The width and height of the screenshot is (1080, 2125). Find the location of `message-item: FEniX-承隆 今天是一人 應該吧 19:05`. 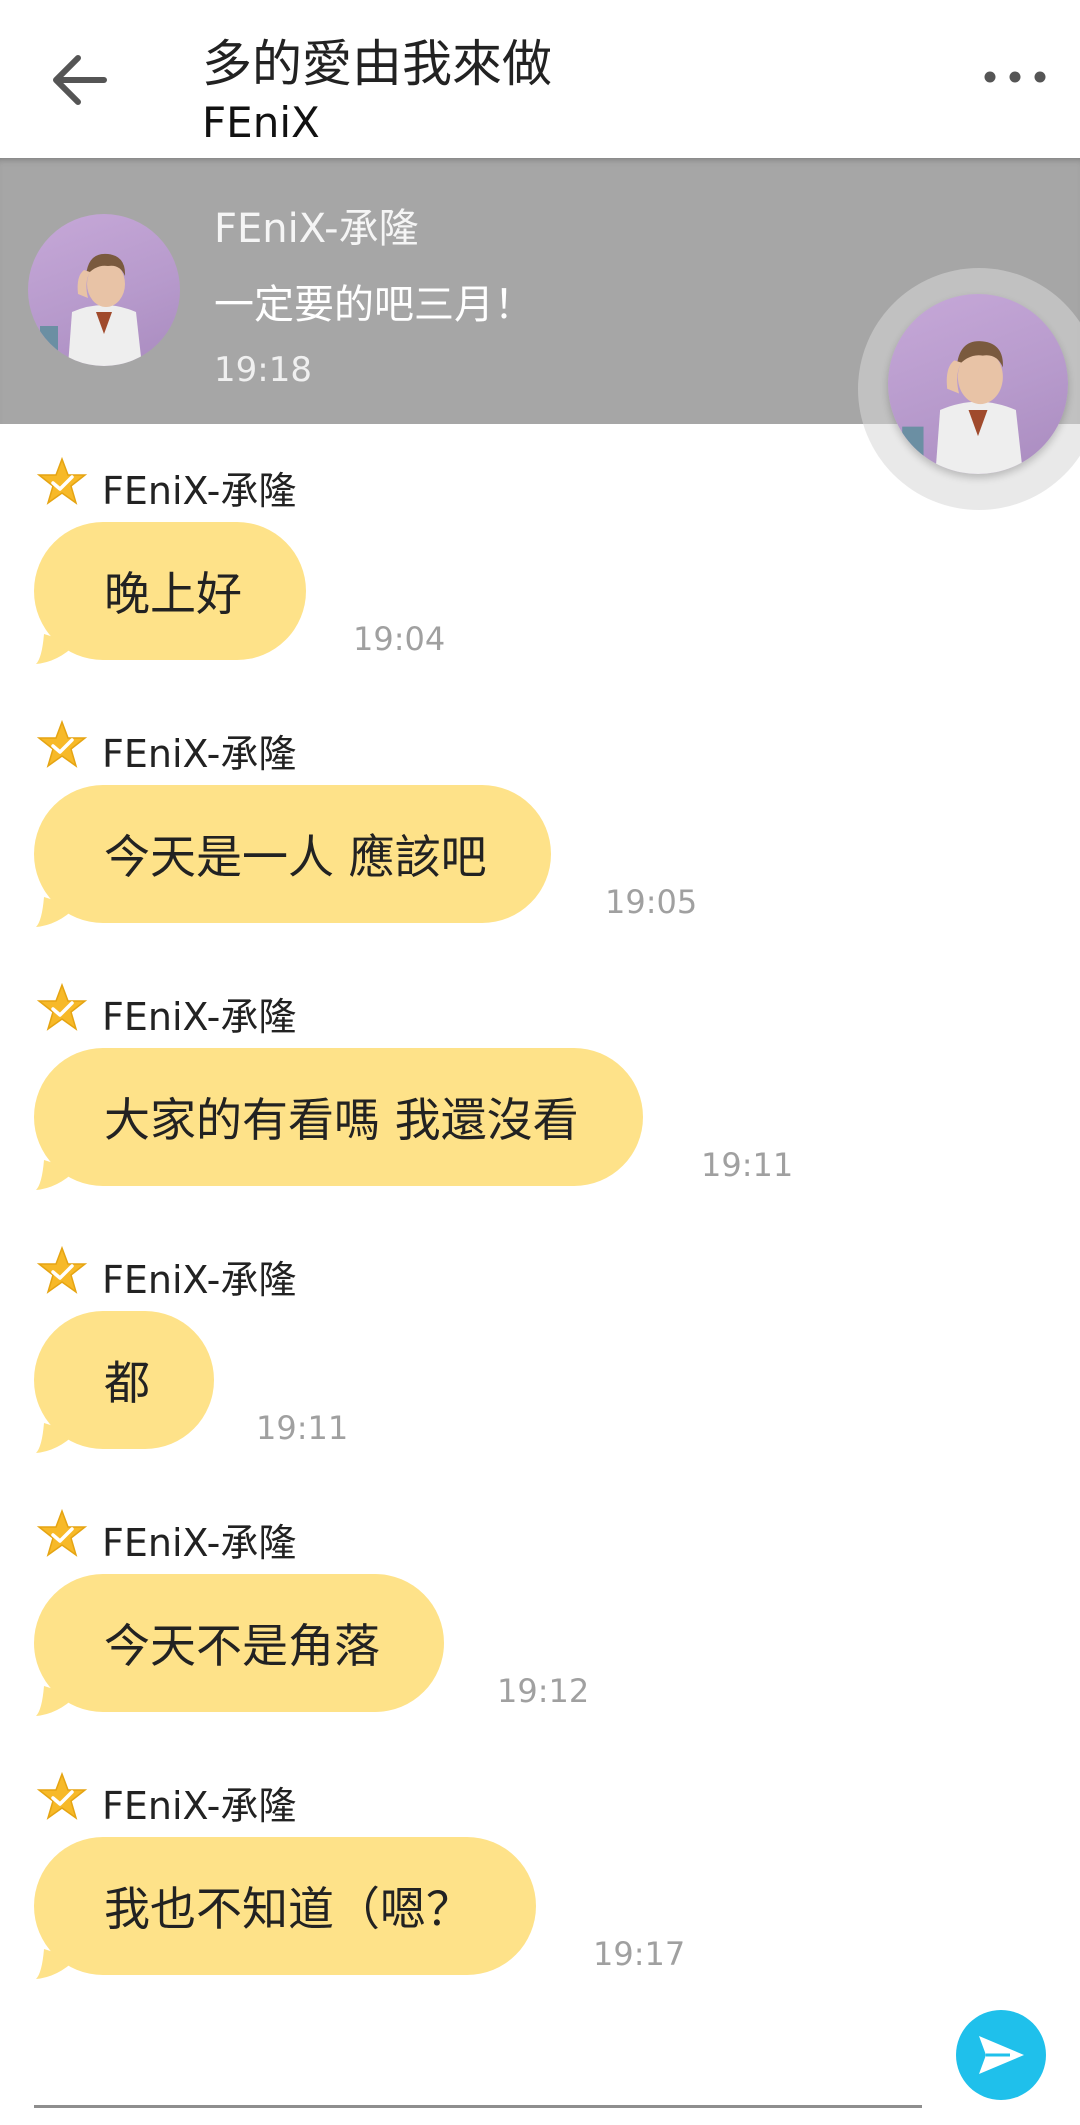

message-item: FEniX-承隆 今天是一人 應該吧 19:05 is located at coordinates (540, 835).